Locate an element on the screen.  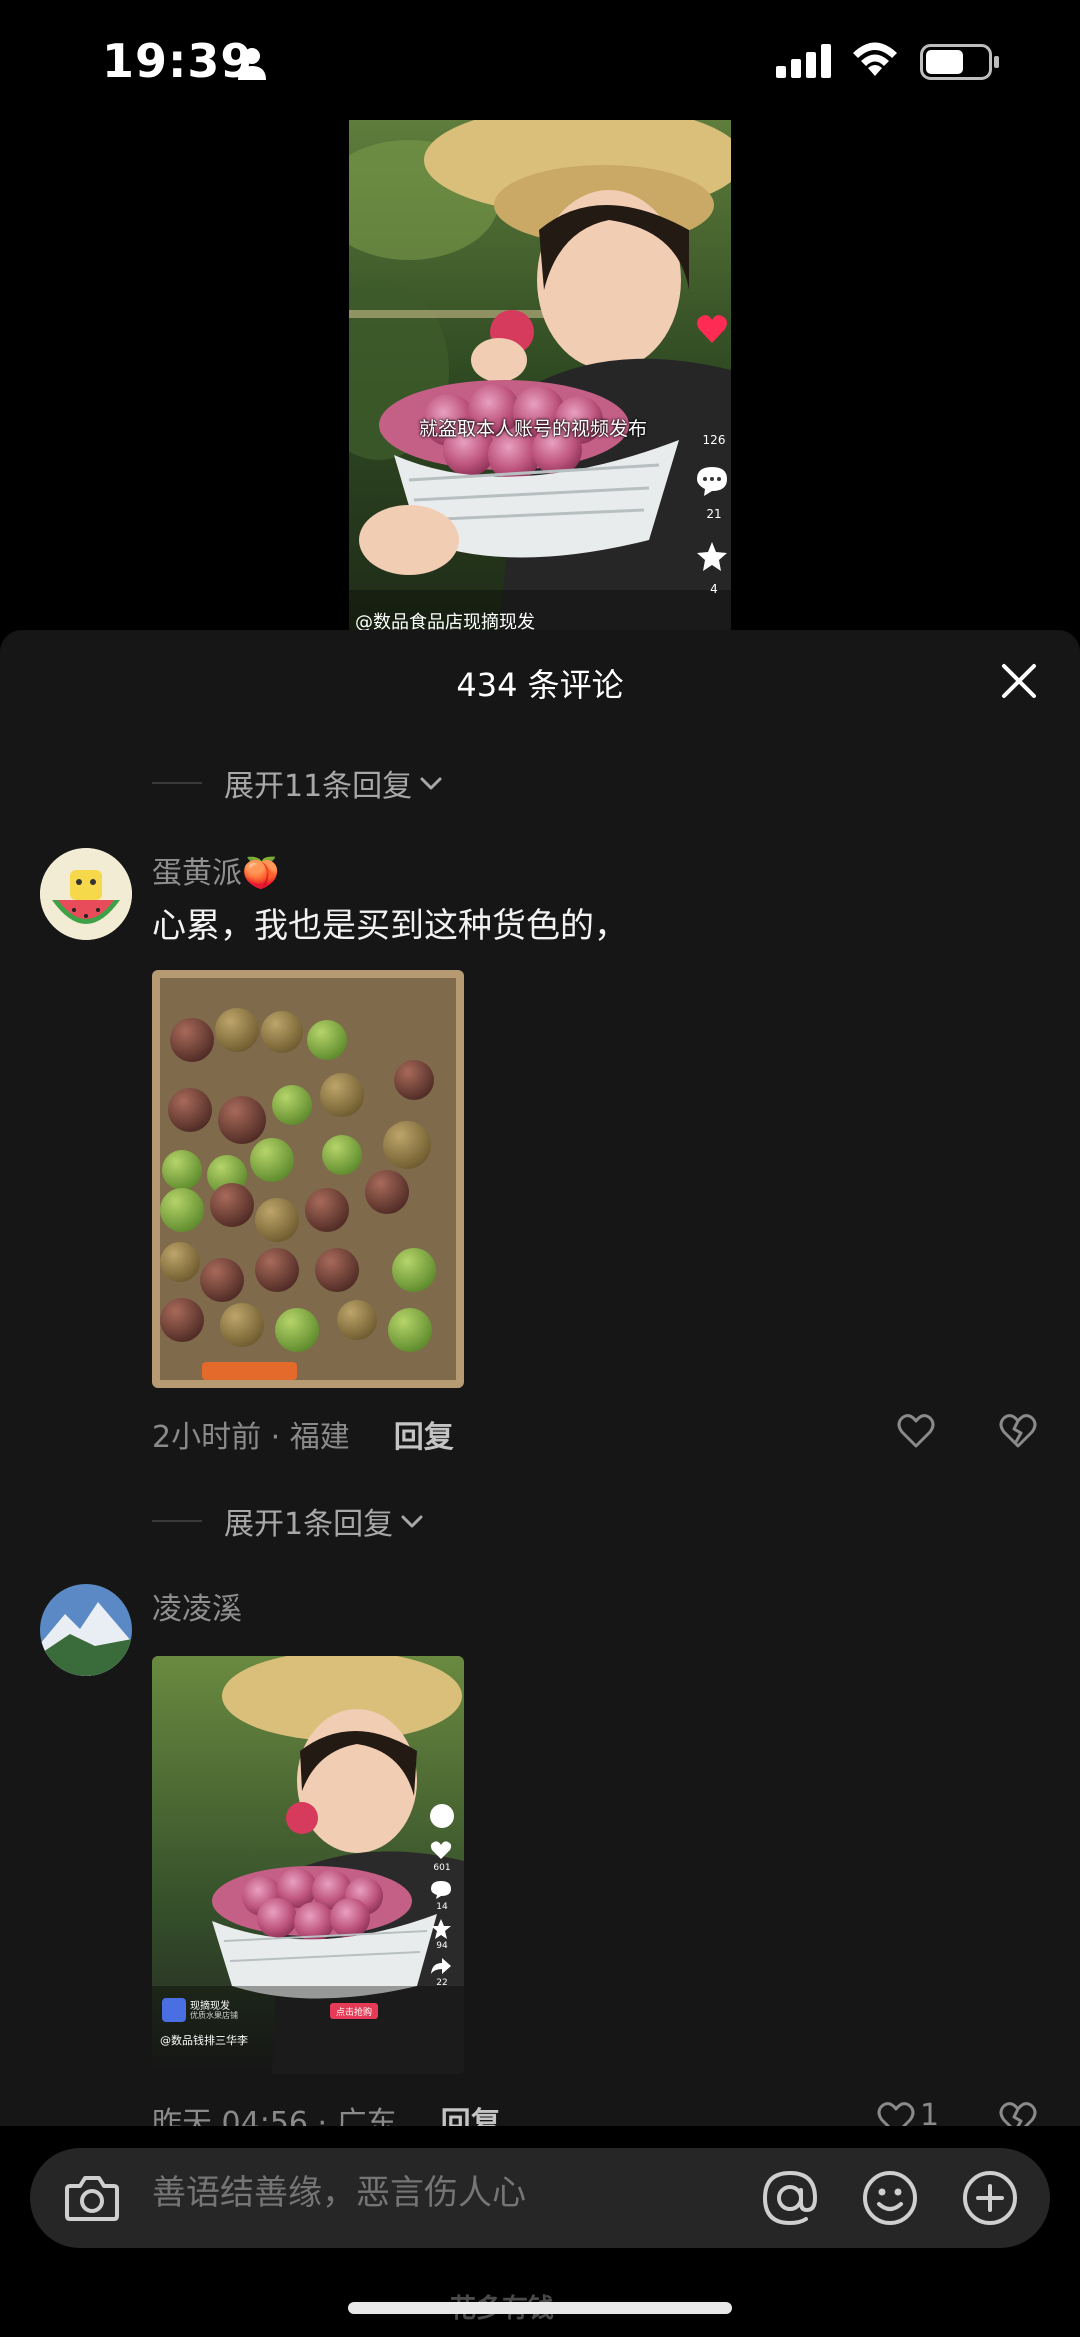
comment-text: 心累，我也是买到这种货色的， is located at coordinates (390, 926).